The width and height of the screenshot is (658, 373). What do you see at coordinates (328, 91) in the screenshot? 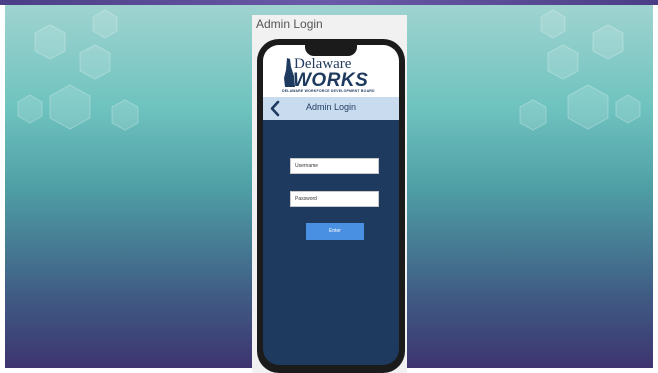
I see `logo-tagline: DELAWARE WORKFORCE DEVELOPMENT BOARD` at bounding box center [328, 91].